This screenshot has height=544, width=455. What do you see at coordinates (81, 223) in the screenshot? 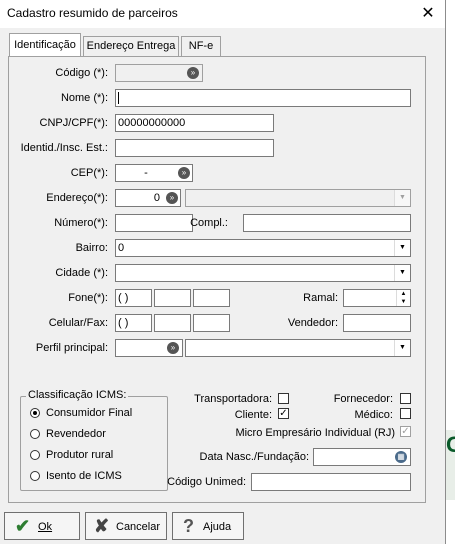
I see `numero-label: Número(*):` at bounding box center [81, 223].